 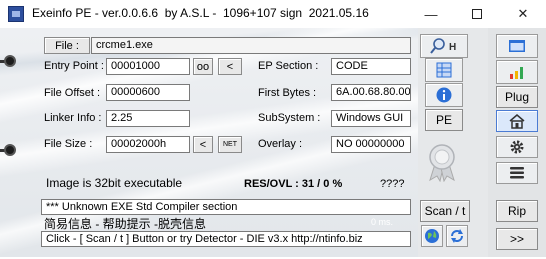 What do you see at coordinates (203, 66) in the screenshot?
I see `oo-button: oo` at bounding box center [203, 66].